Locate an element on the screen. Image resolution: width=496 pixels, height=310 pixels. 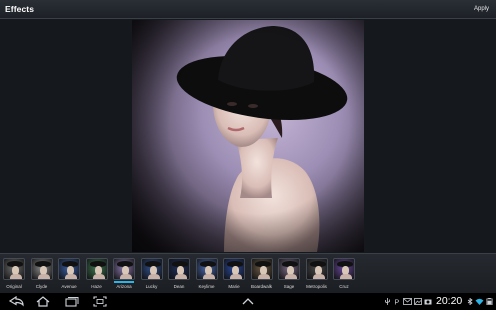
effect-label: Lucky is located at coordinates (151, 286).